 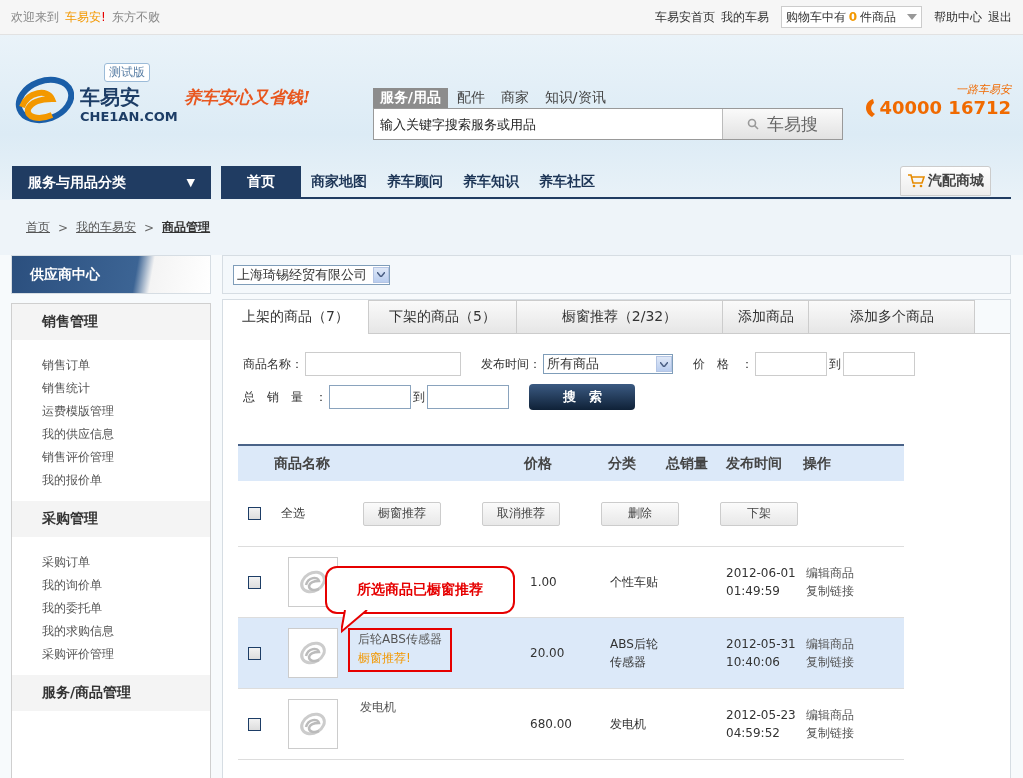 What do you see at coordinates (126, 562) in the screenshot?
I see `sidebar-link: 采购订单` at bounding box center [126, 562].